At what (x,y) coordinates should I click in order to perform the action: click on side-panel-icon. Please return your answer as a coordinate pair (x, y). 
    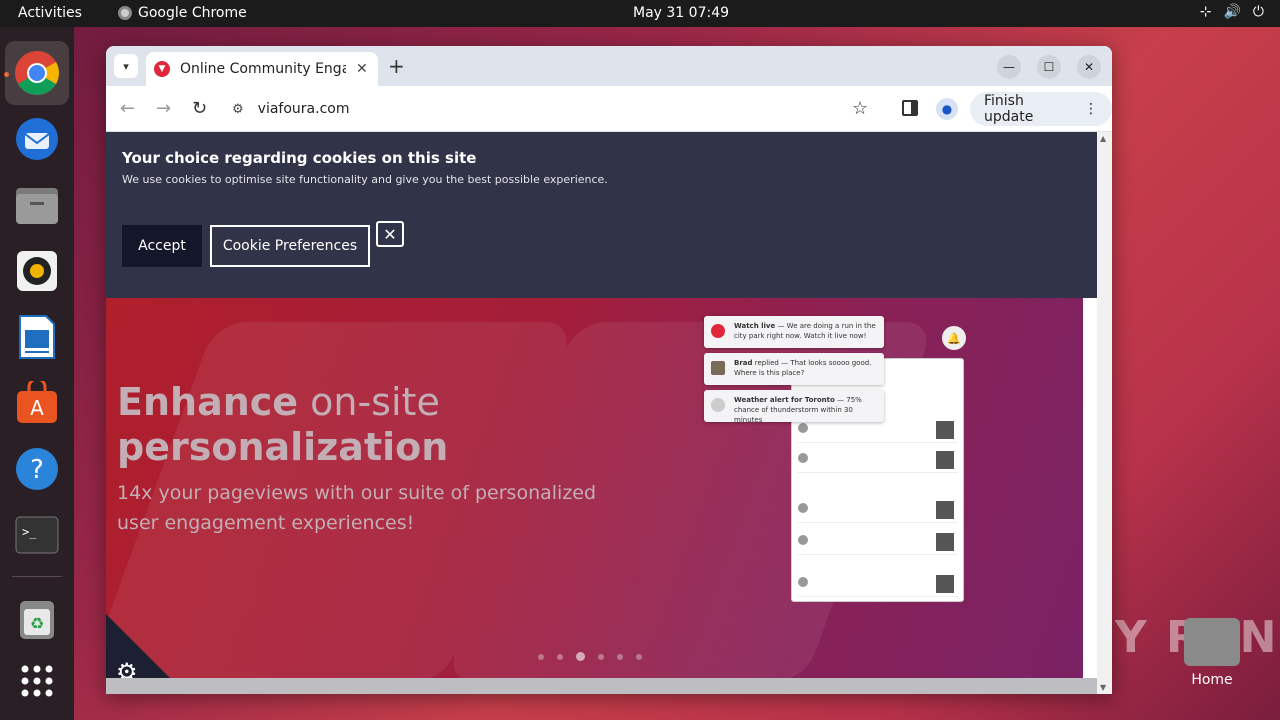
    Looking at the image, I should click on (910, 108).